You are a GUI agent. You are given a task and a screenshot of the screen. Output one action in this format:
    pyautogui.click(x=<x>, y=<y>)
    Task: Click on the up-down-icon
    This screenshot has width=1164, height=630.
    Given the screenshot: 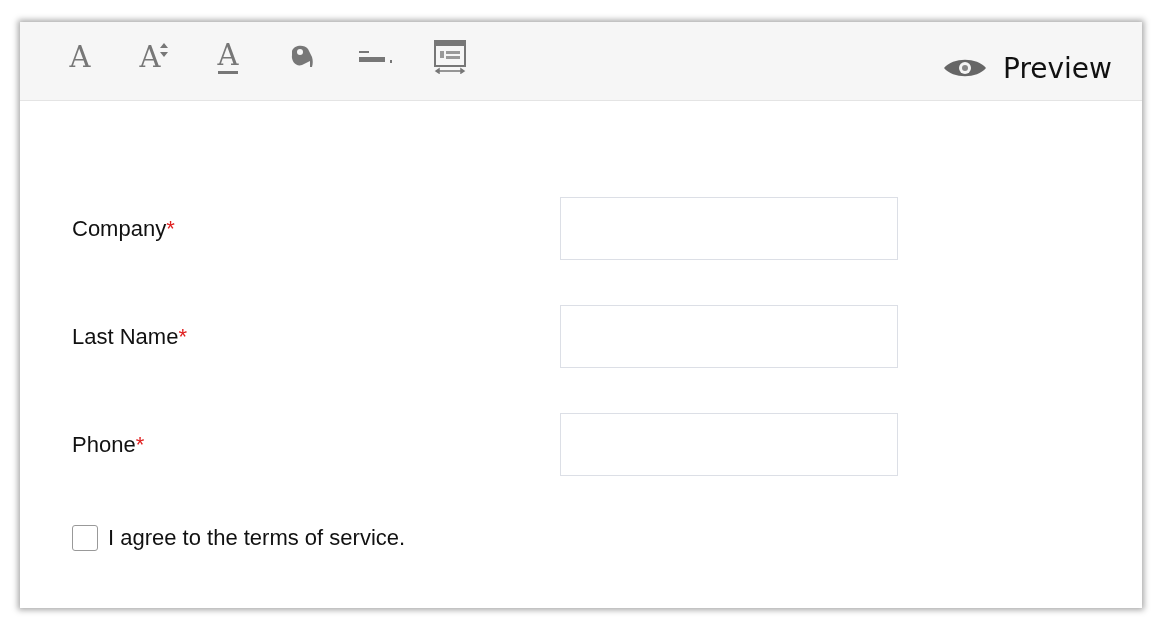 What is the action you would take?
    pyautogui.click(x=164, y=50)
    